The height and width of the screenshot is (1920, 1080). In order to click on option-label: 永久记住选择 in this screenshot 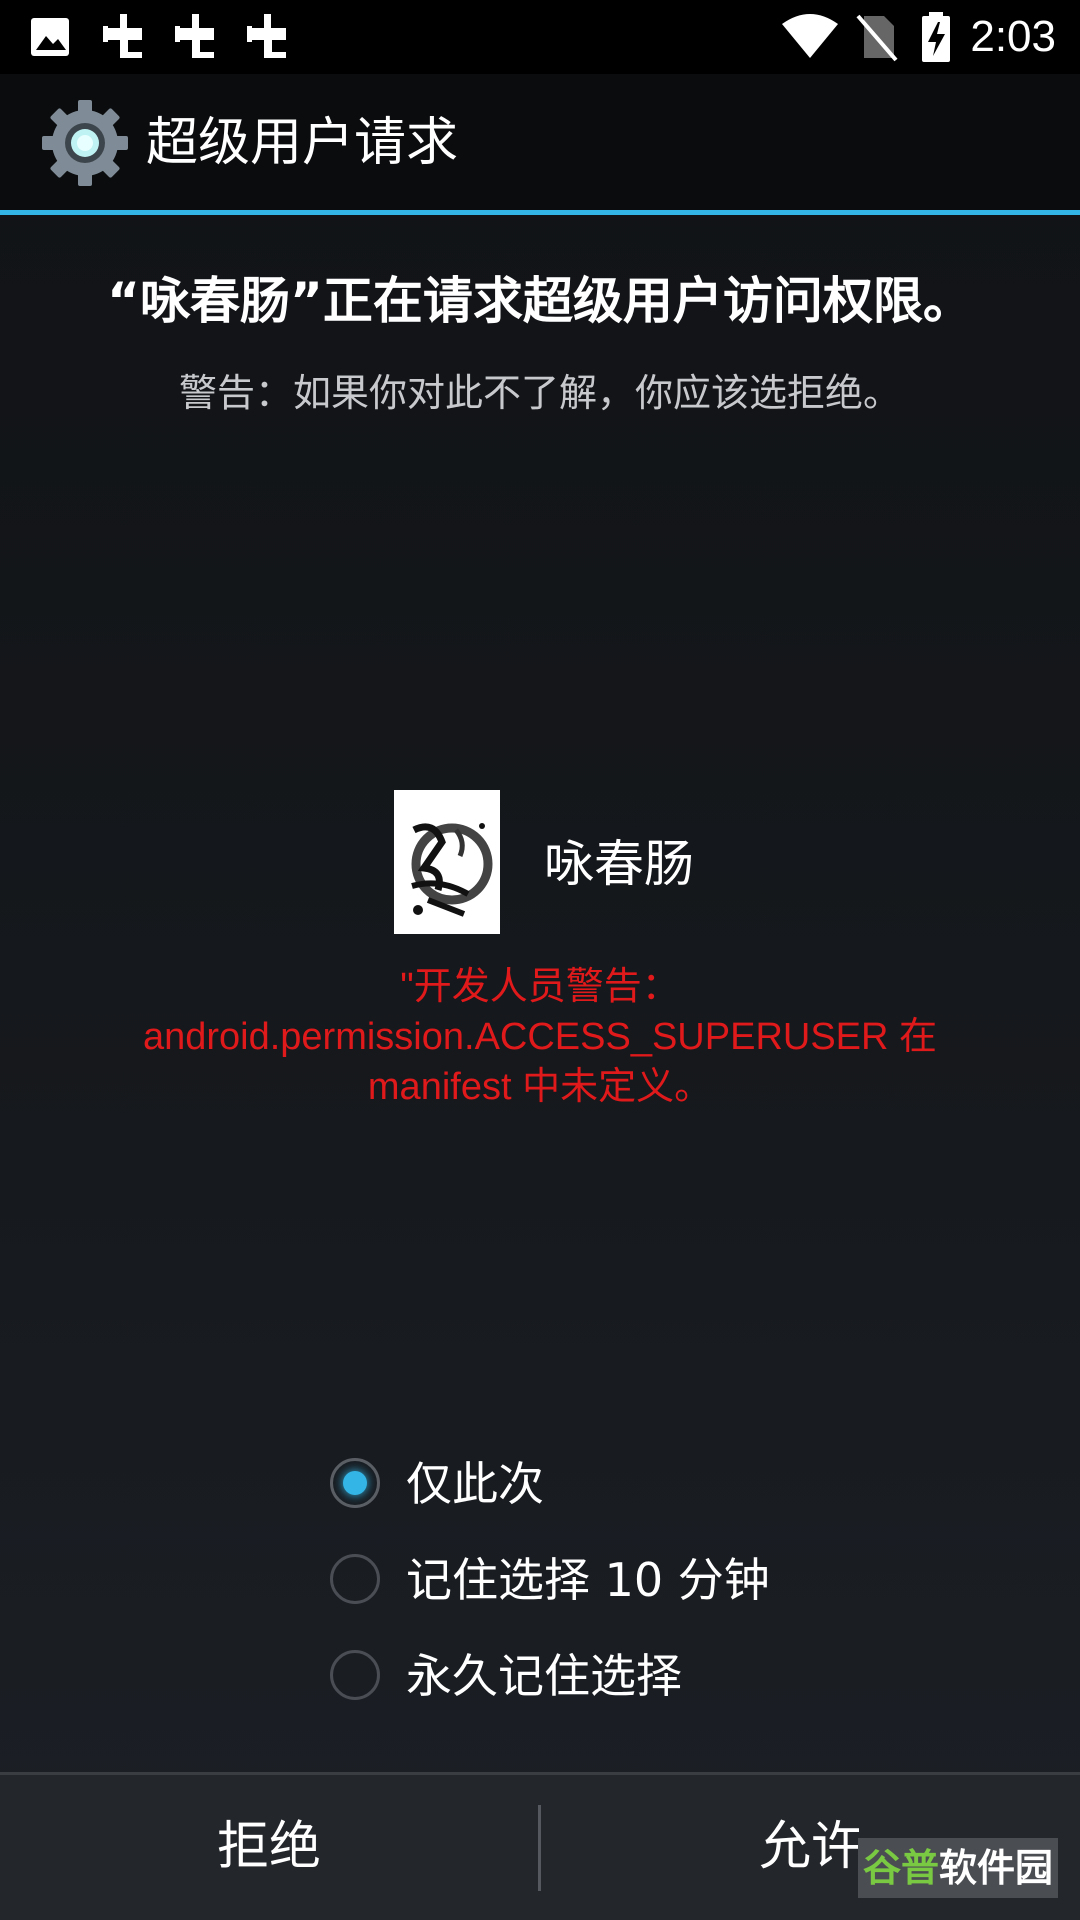, I will do `click(544, 1676)`.